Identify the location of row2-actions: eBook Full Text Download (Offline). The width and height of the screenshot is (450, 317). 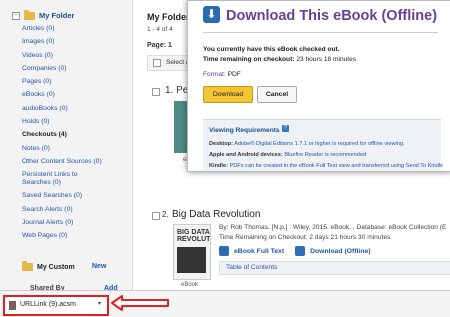
(295, 251).